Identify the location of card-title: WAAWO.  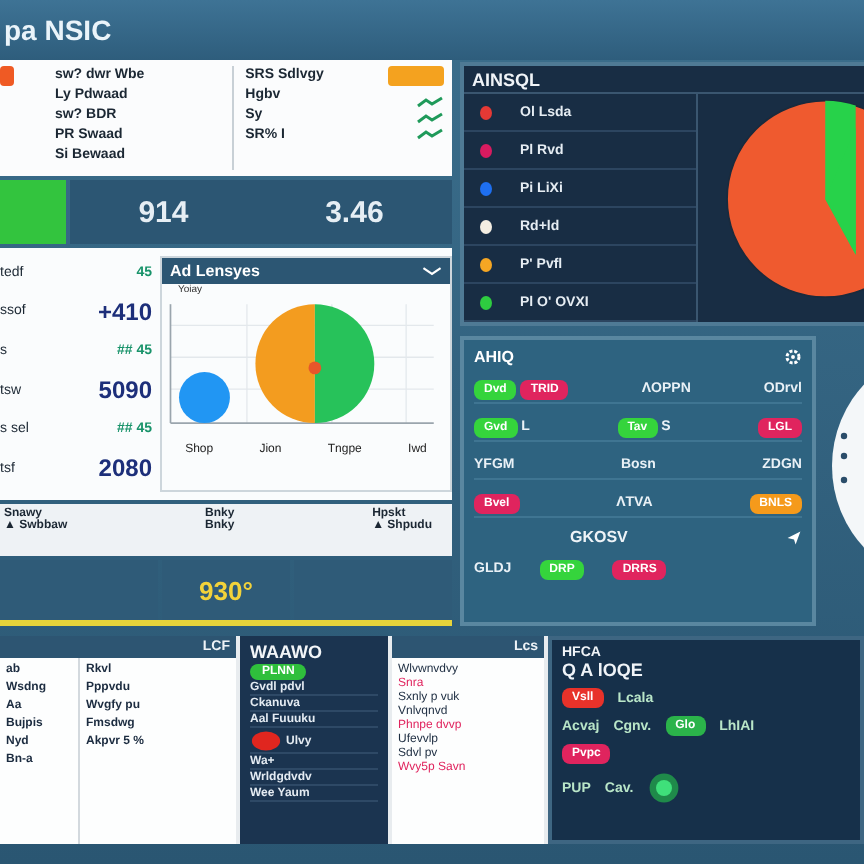
(287, 652).